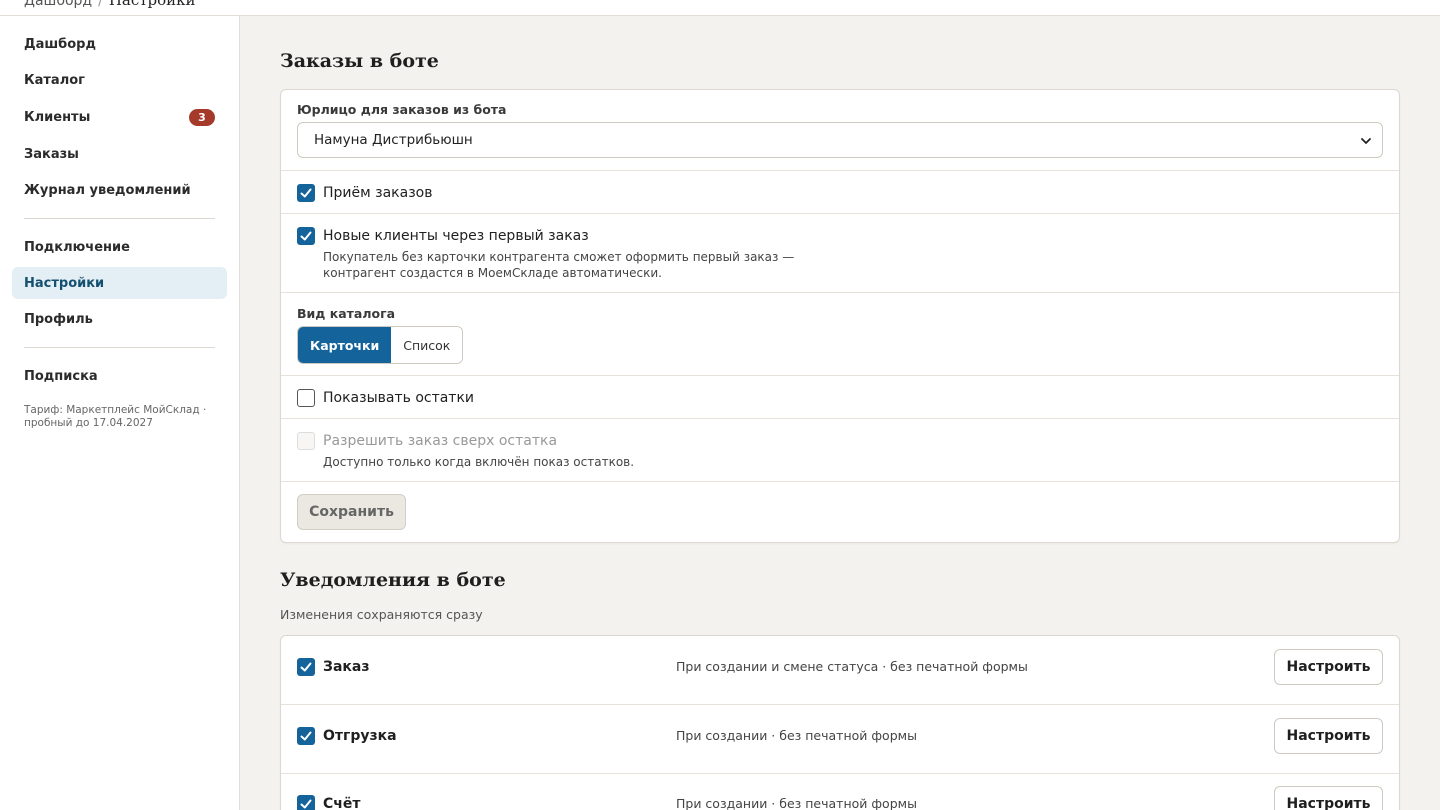 This screenshot has height=810, width=1440. Describe the element at coordinates (456, 236) in the screenshot. I see `new-clients-label: Новые клиенты через первый заказ` at that location.